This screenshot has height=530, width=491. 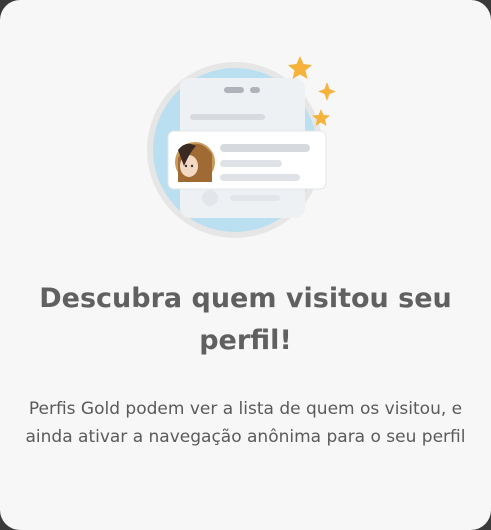 What do you see at coordinates (300, 67) in the screenshot?
I see `star-icon` at bounding box center [300, 67].